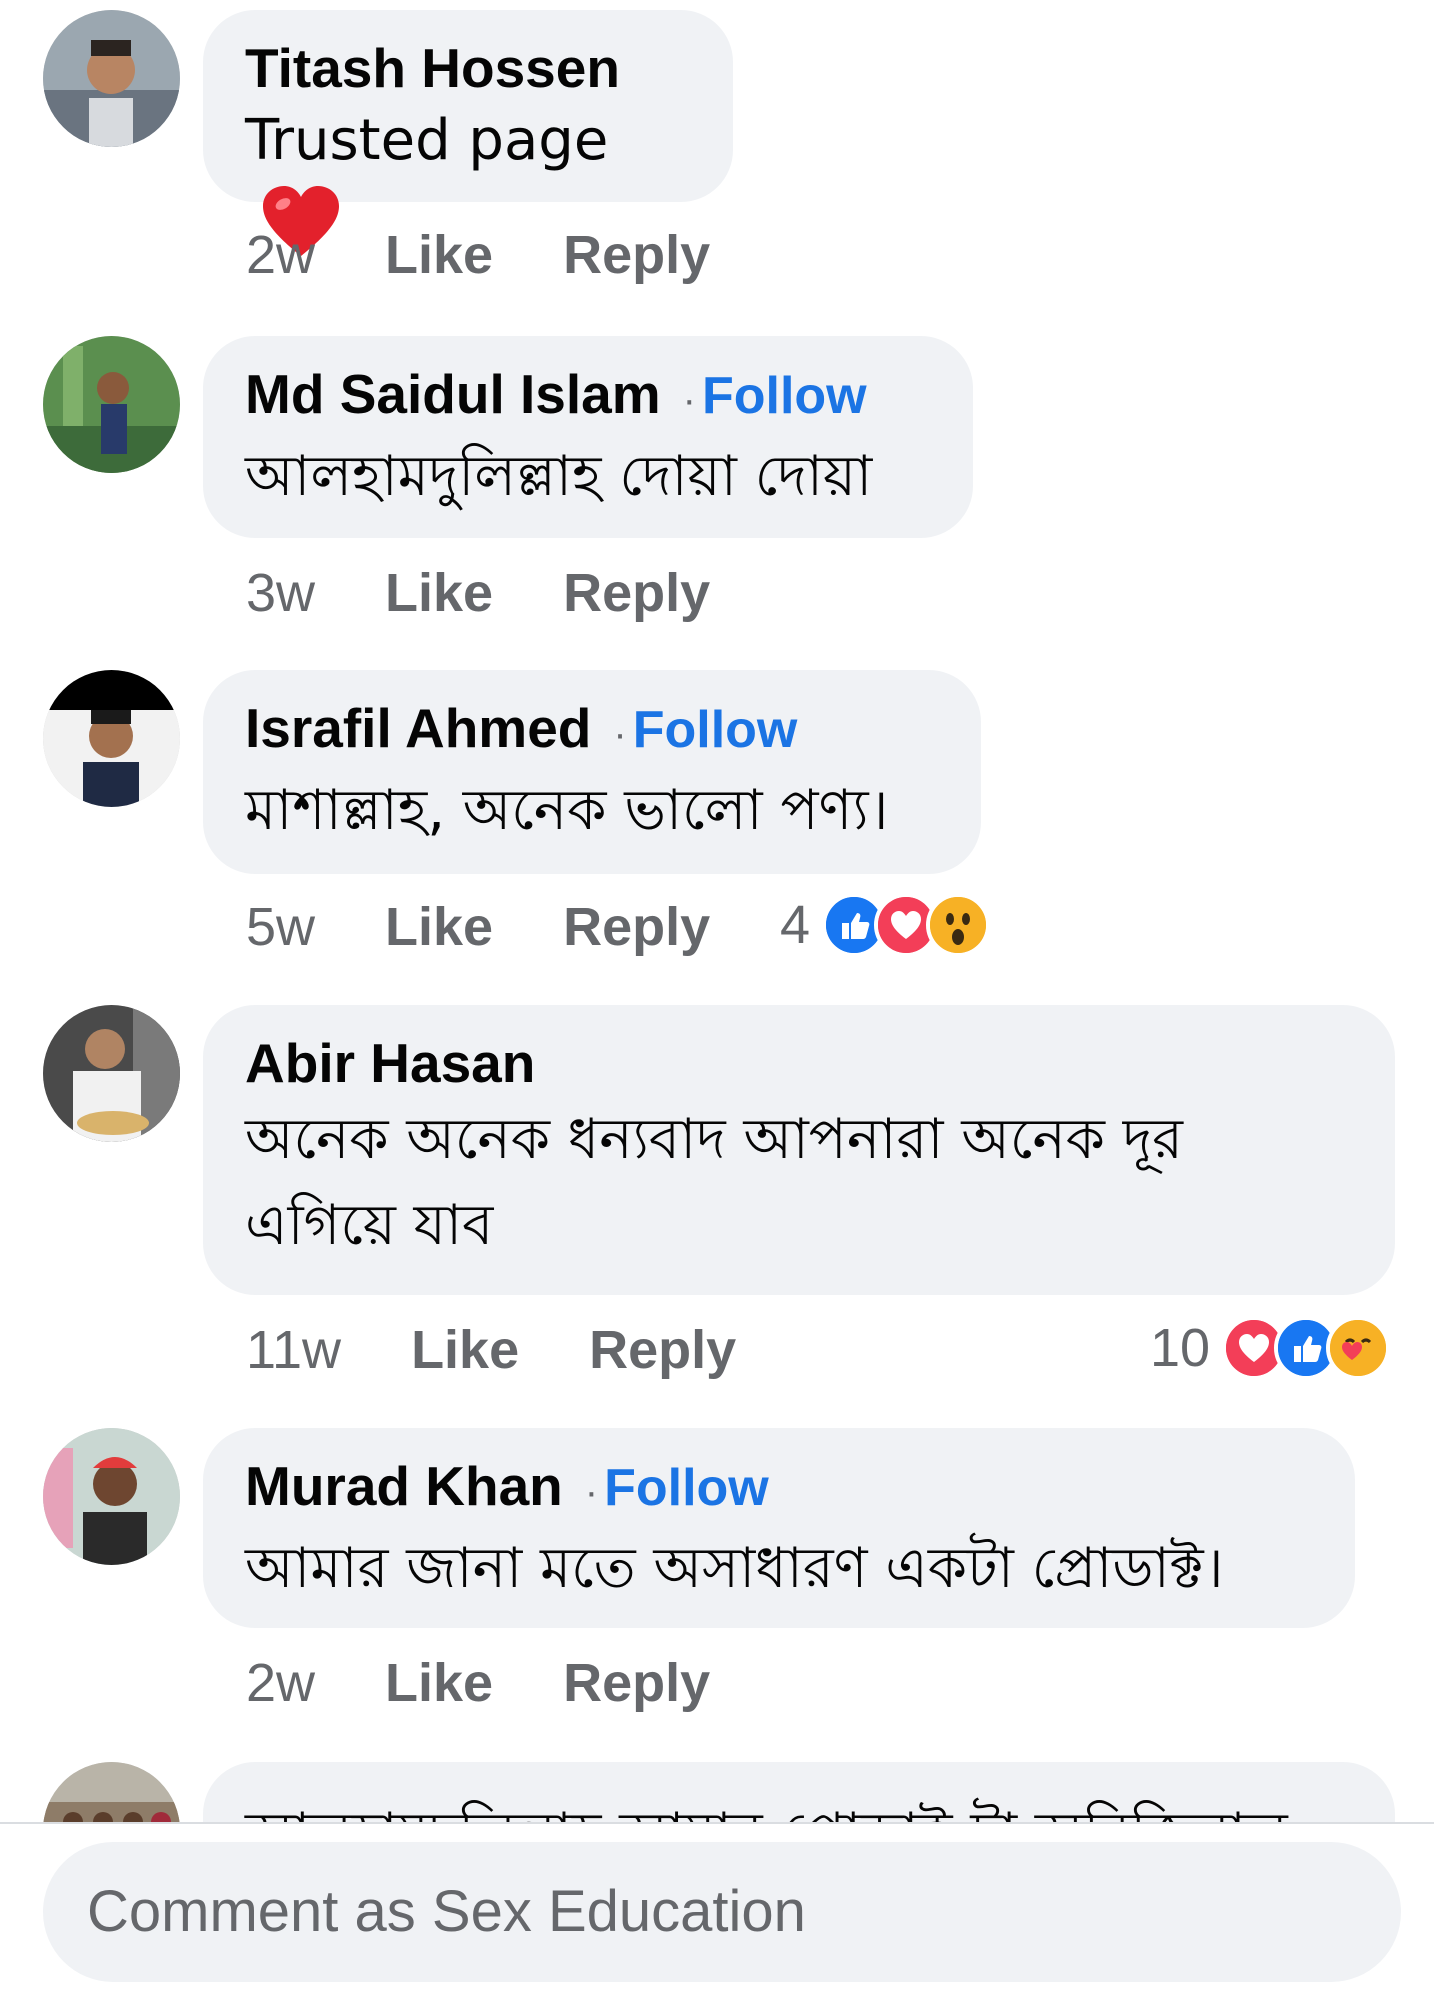 This screenshot has height=2000, width=1434. What do you see at coordinates (453, 394) in the screenshot?
I see `author-name: Md Saidul Islam` at bounding box center [453, 394].